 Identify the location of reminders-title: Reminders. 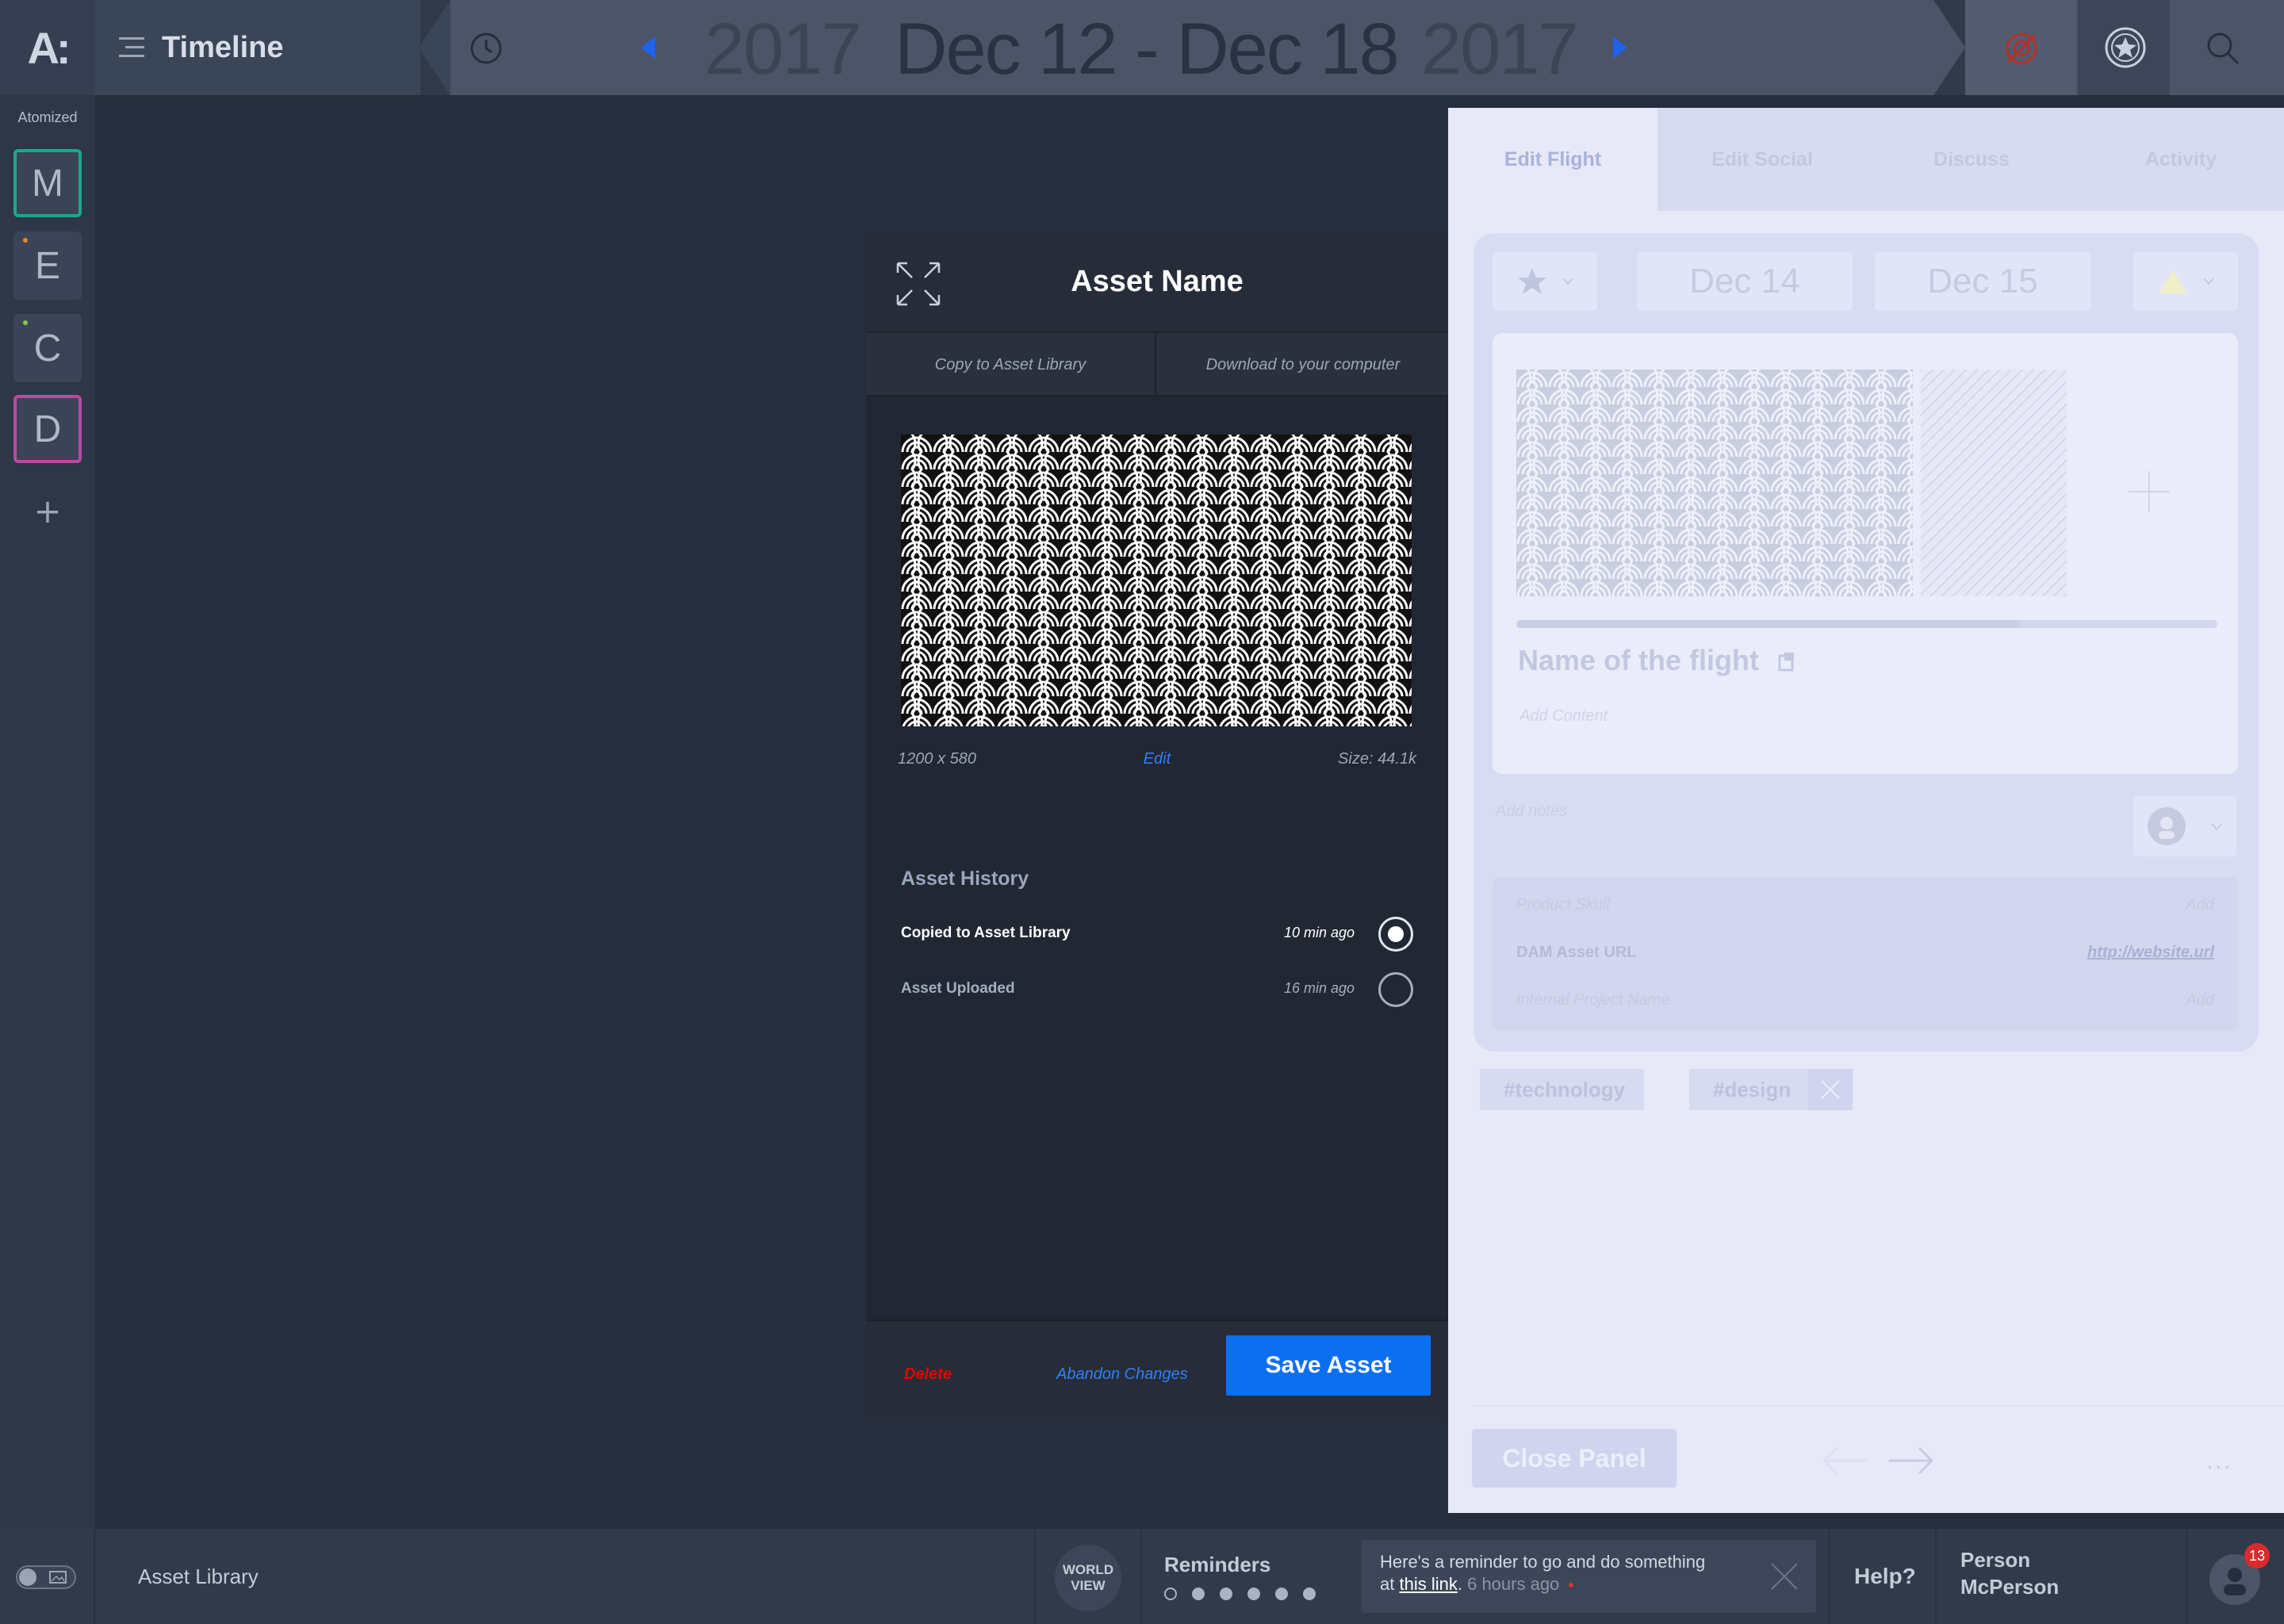
(1217, 1564).